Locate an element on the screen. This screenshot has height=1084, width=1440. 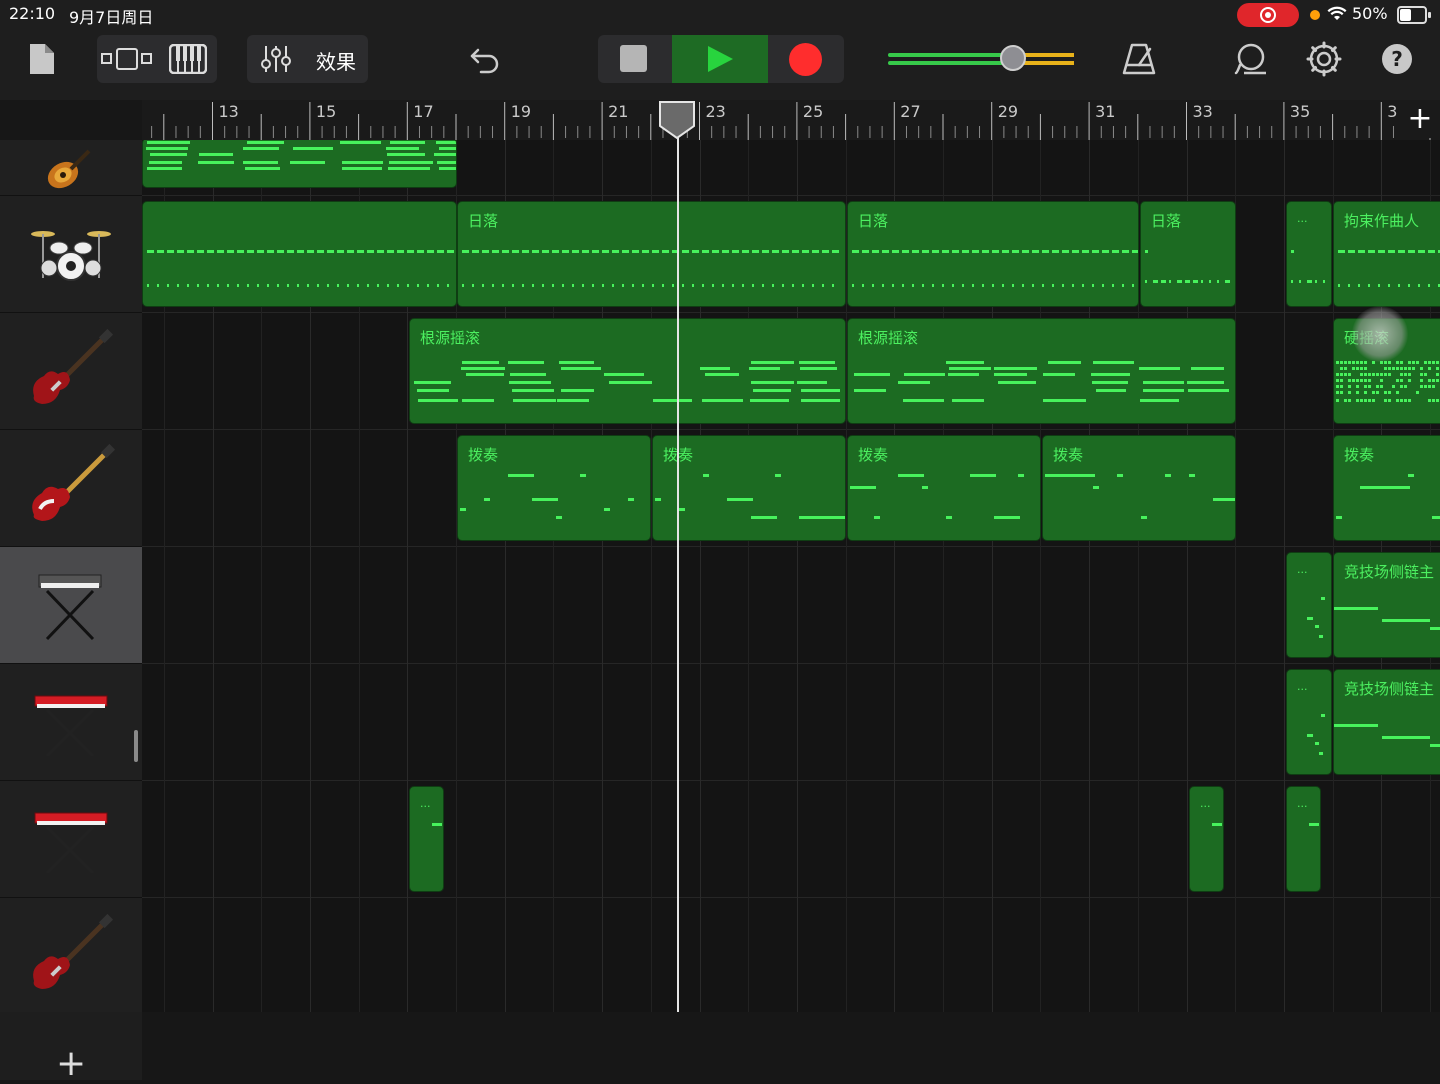
playhead-handle is located at coordinates (677, 120).